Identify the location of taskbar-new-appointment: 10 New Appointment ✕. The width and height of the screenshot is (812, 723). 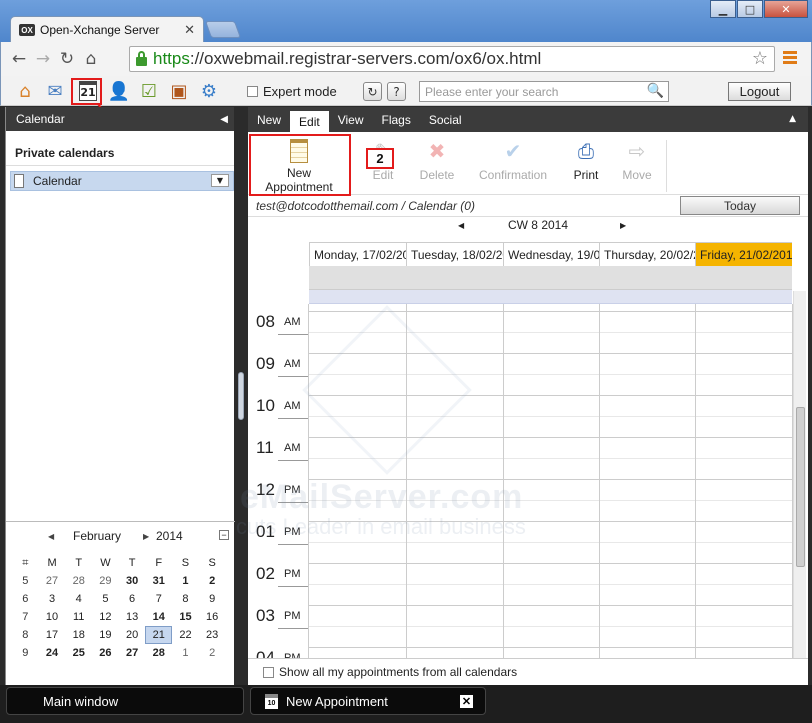
(368, 701).